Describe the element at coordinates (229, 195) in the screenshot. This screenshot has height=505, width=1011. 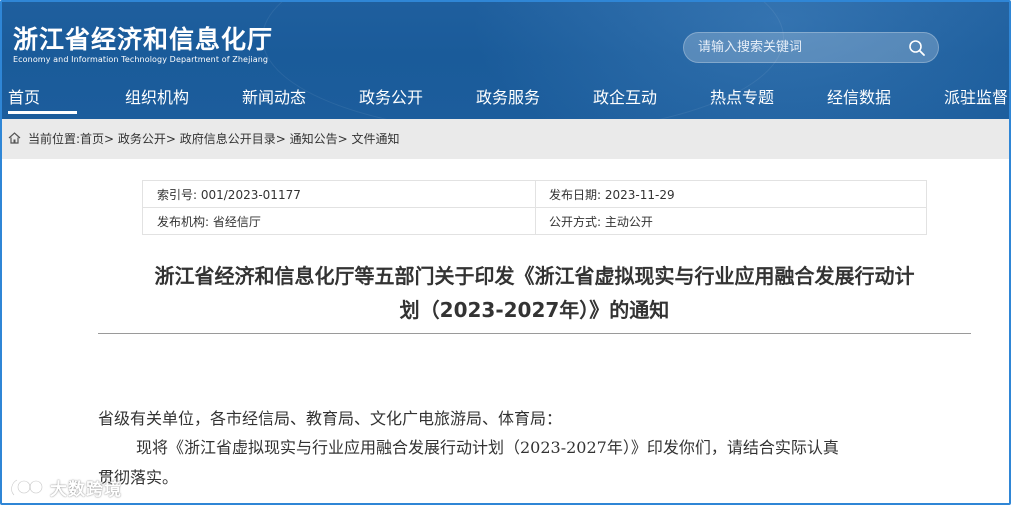
I see `index-number: 索引号: 001/2023-01177` at that location.